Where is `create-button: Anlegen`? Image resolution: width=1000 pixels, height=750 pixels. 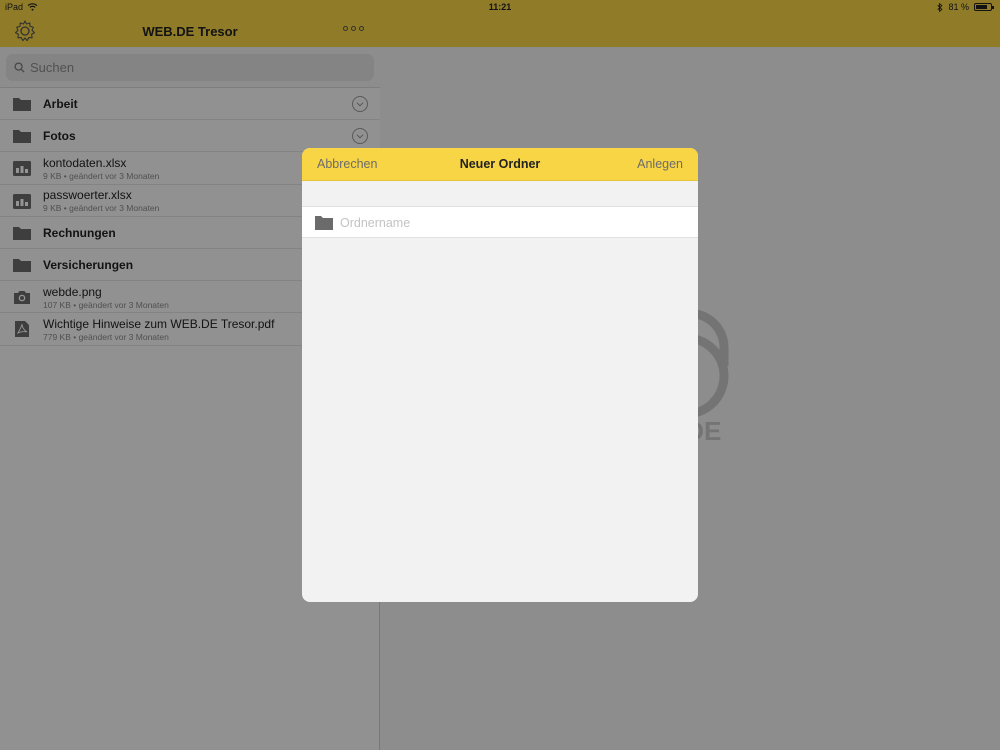 create-button: Anlegen is located at coordinates (660, 164).